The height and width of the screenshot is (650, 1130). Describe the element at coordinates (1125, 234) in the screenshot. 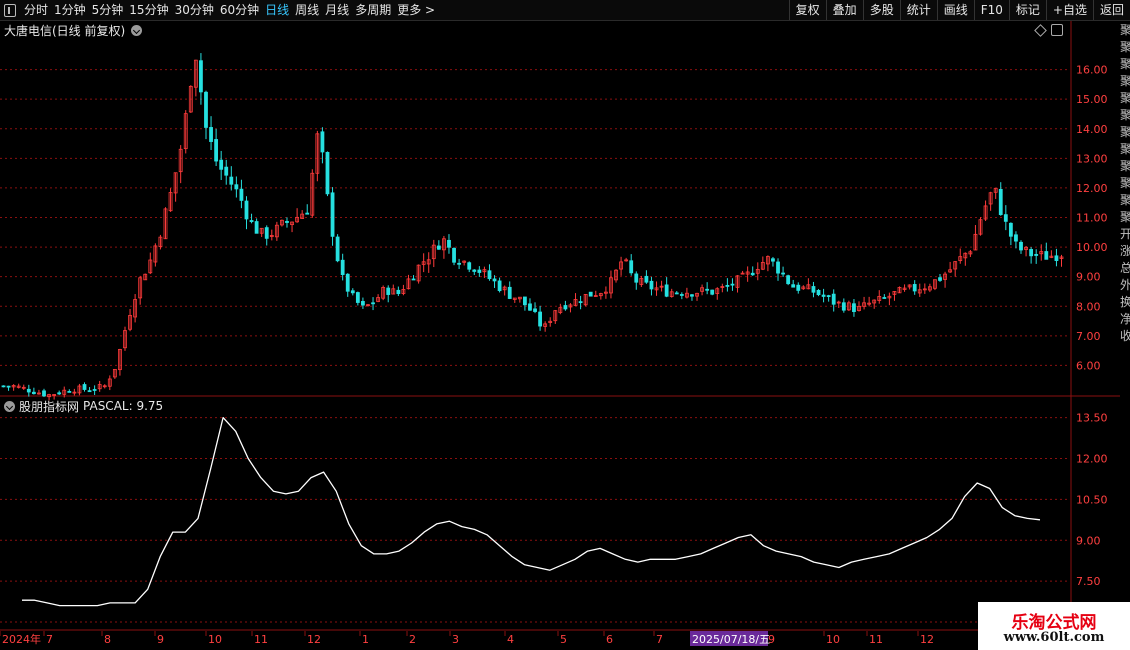

I see `strip-char: 开` at that location.